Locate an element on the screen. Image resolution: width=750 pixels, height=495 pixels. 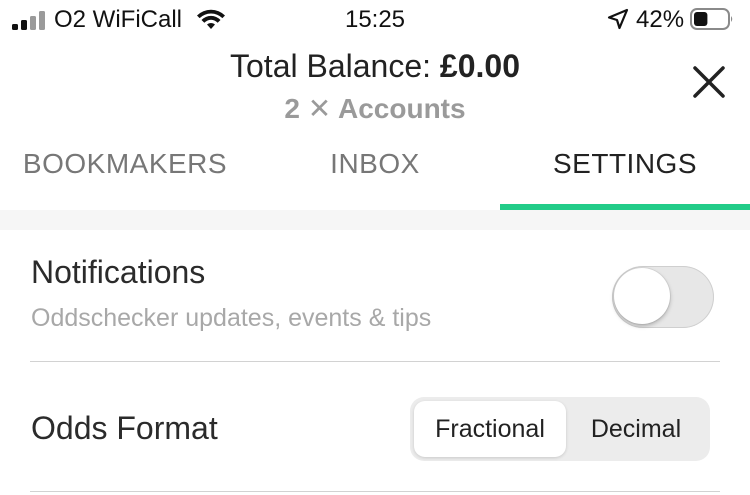
accounts-summary: 2 ✕ Accounts is located at coordinates (375, 108).